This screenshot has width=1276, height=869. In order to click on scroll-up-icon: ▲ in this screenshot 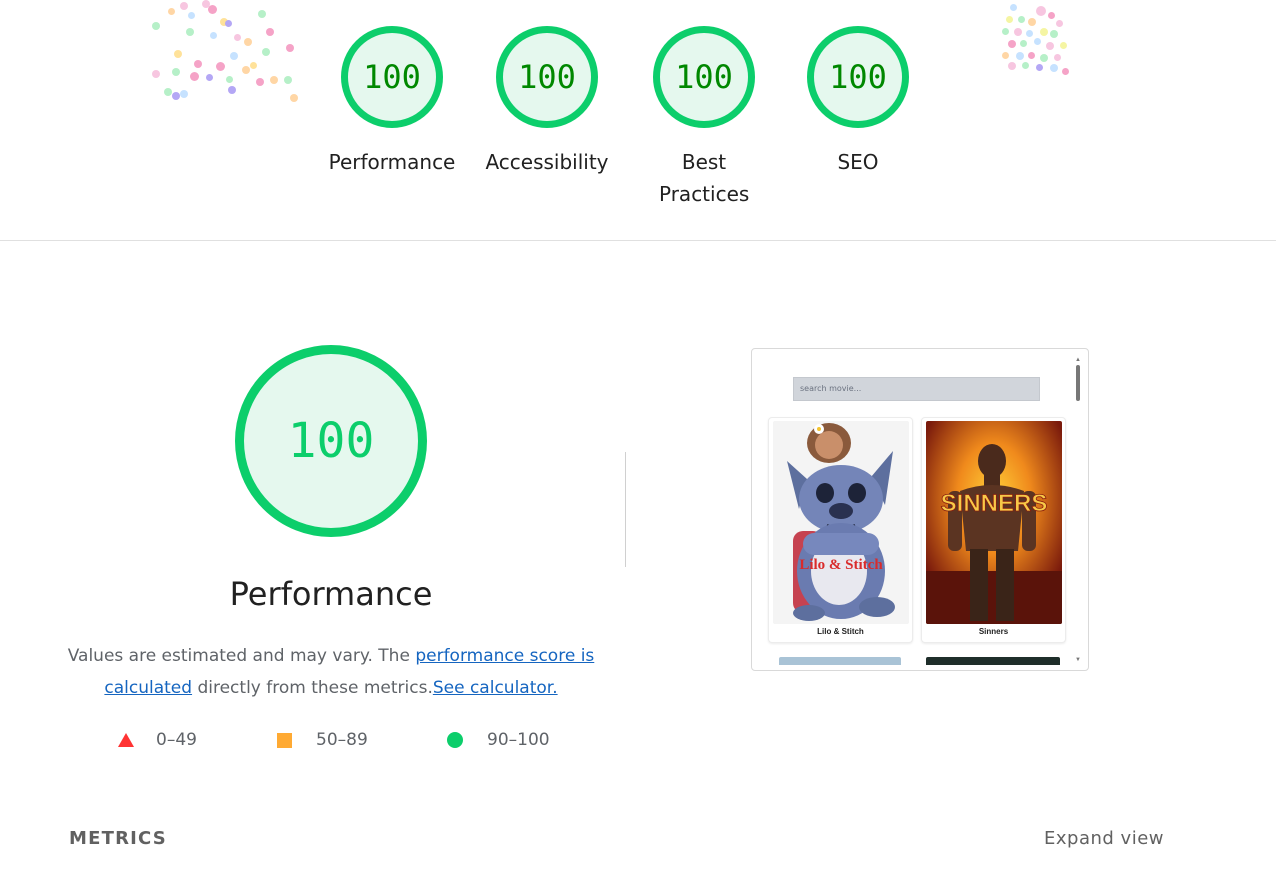, I will do `click(1078, 360)`.